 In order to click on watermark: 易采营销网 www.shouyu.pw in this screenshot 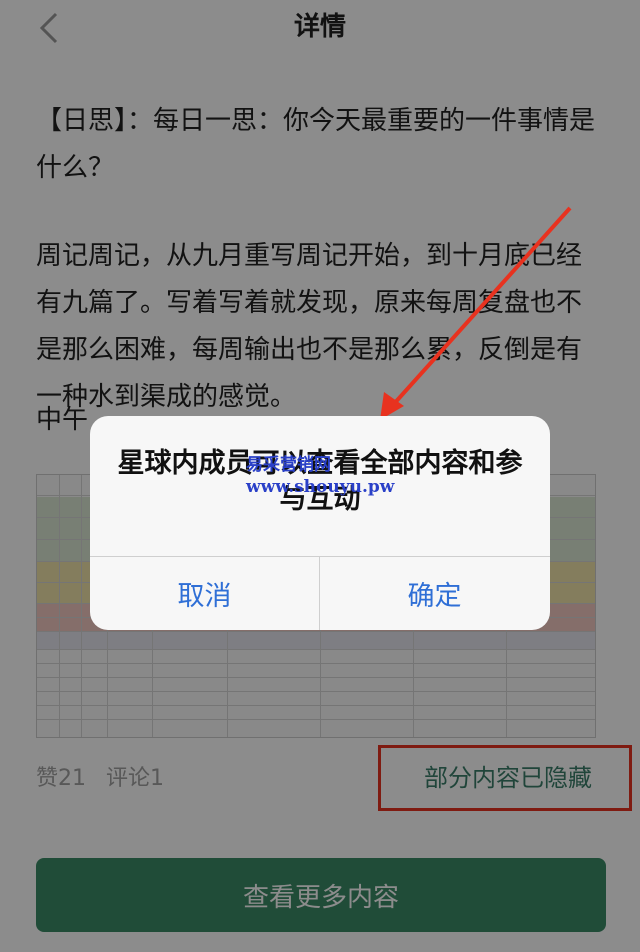, I will do `click(320, 476)`.